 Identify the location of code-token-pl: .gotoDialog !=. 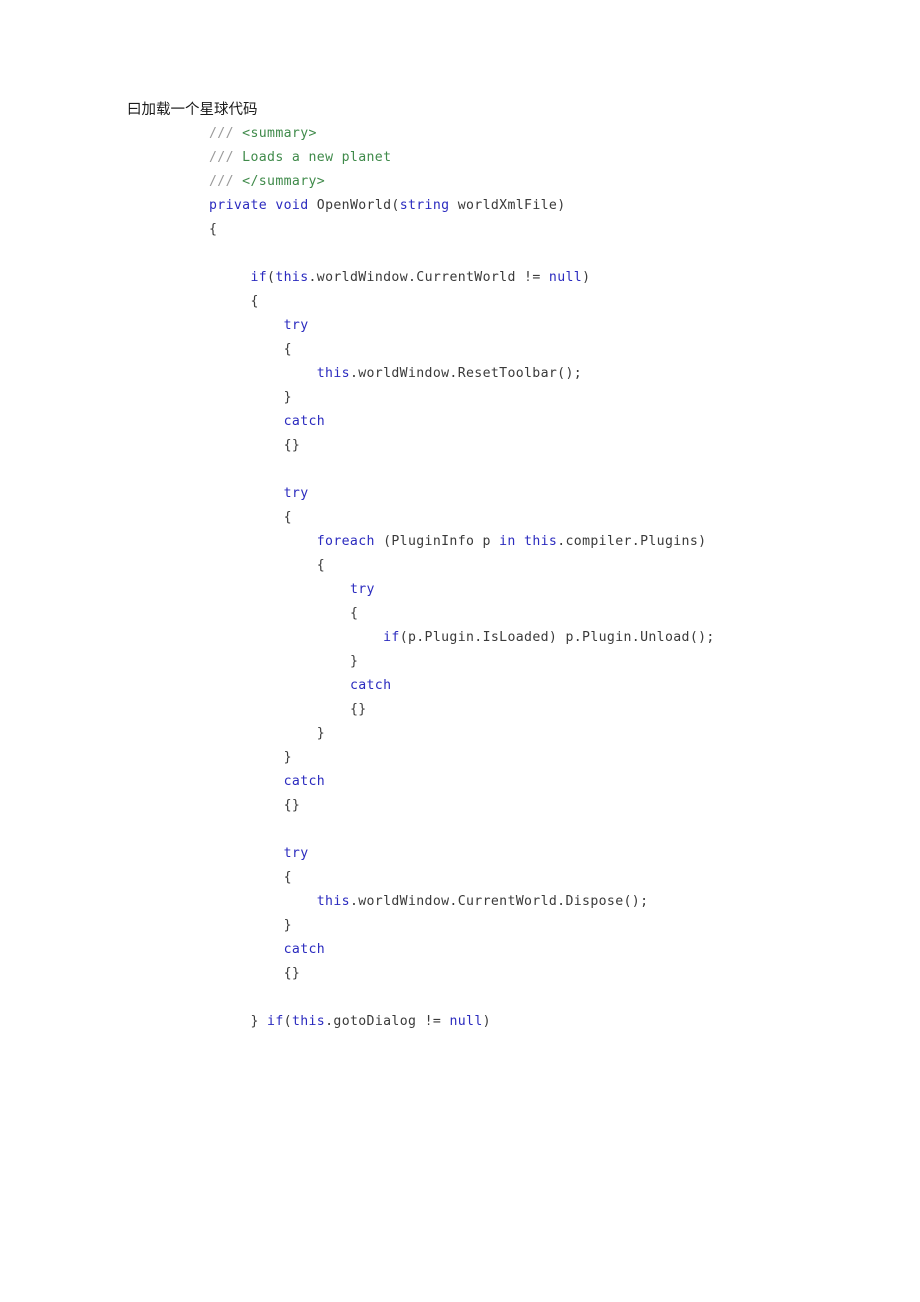
(387, 1021).